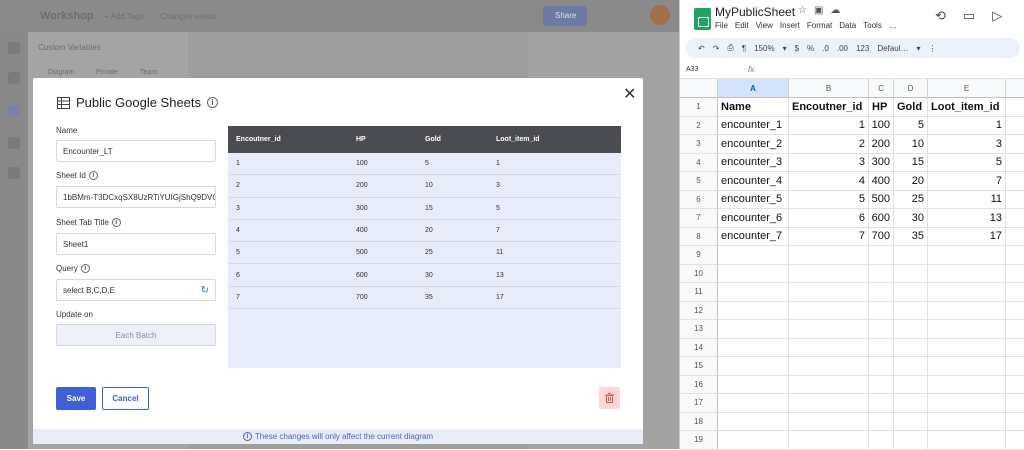 This screenshot has height=450, width=1024. Describe the element at coordinates (742, 25) in the screenshot. I see `menu-edit: Edit` at that location.